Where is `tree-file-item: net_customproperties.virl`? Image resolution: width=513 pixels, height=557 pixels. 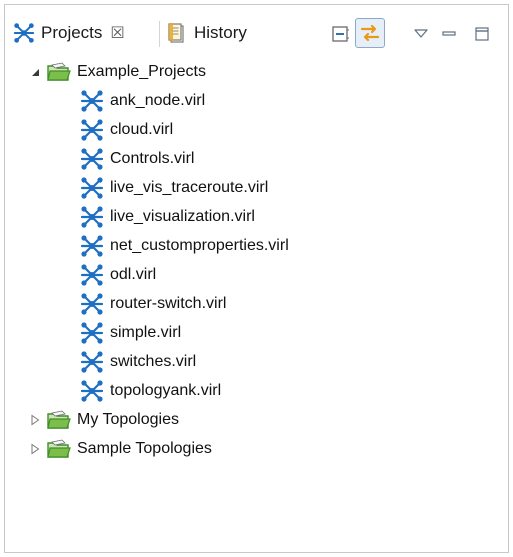
tree-file-item: net_customproperties.virl is located at coordinates (184, 245).